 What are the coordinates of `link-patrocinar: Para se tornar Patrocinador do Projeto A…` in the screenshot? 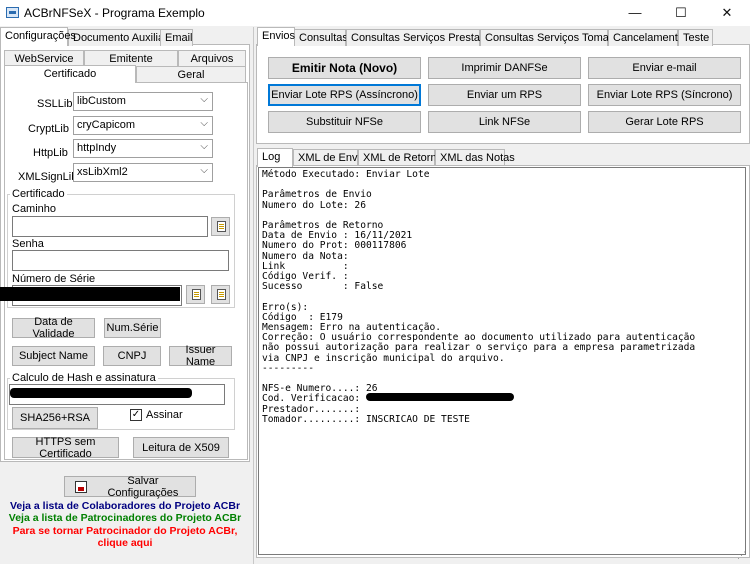 It's located at (125, 531).